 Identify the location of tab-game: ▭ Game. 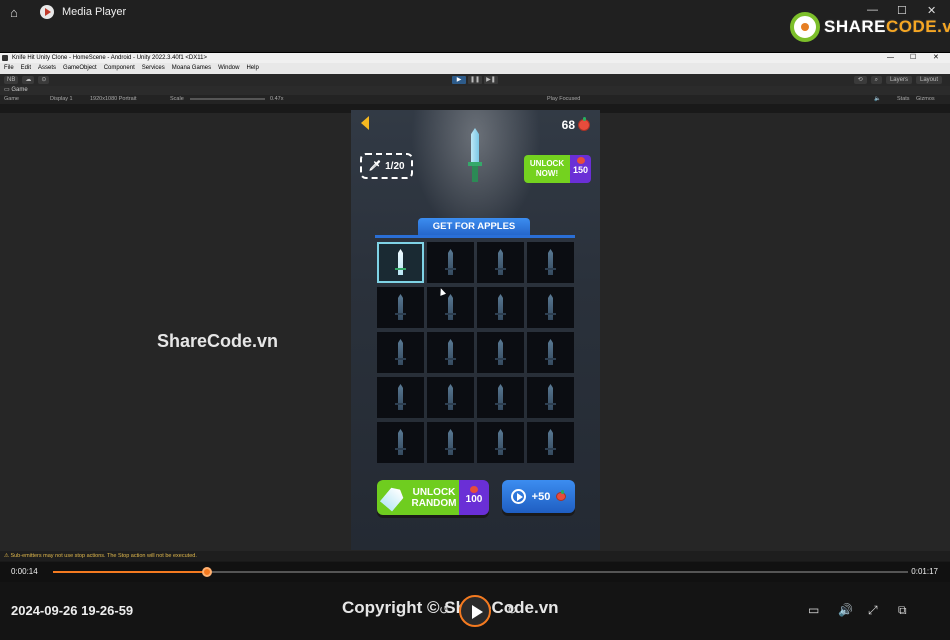
(475, 90).